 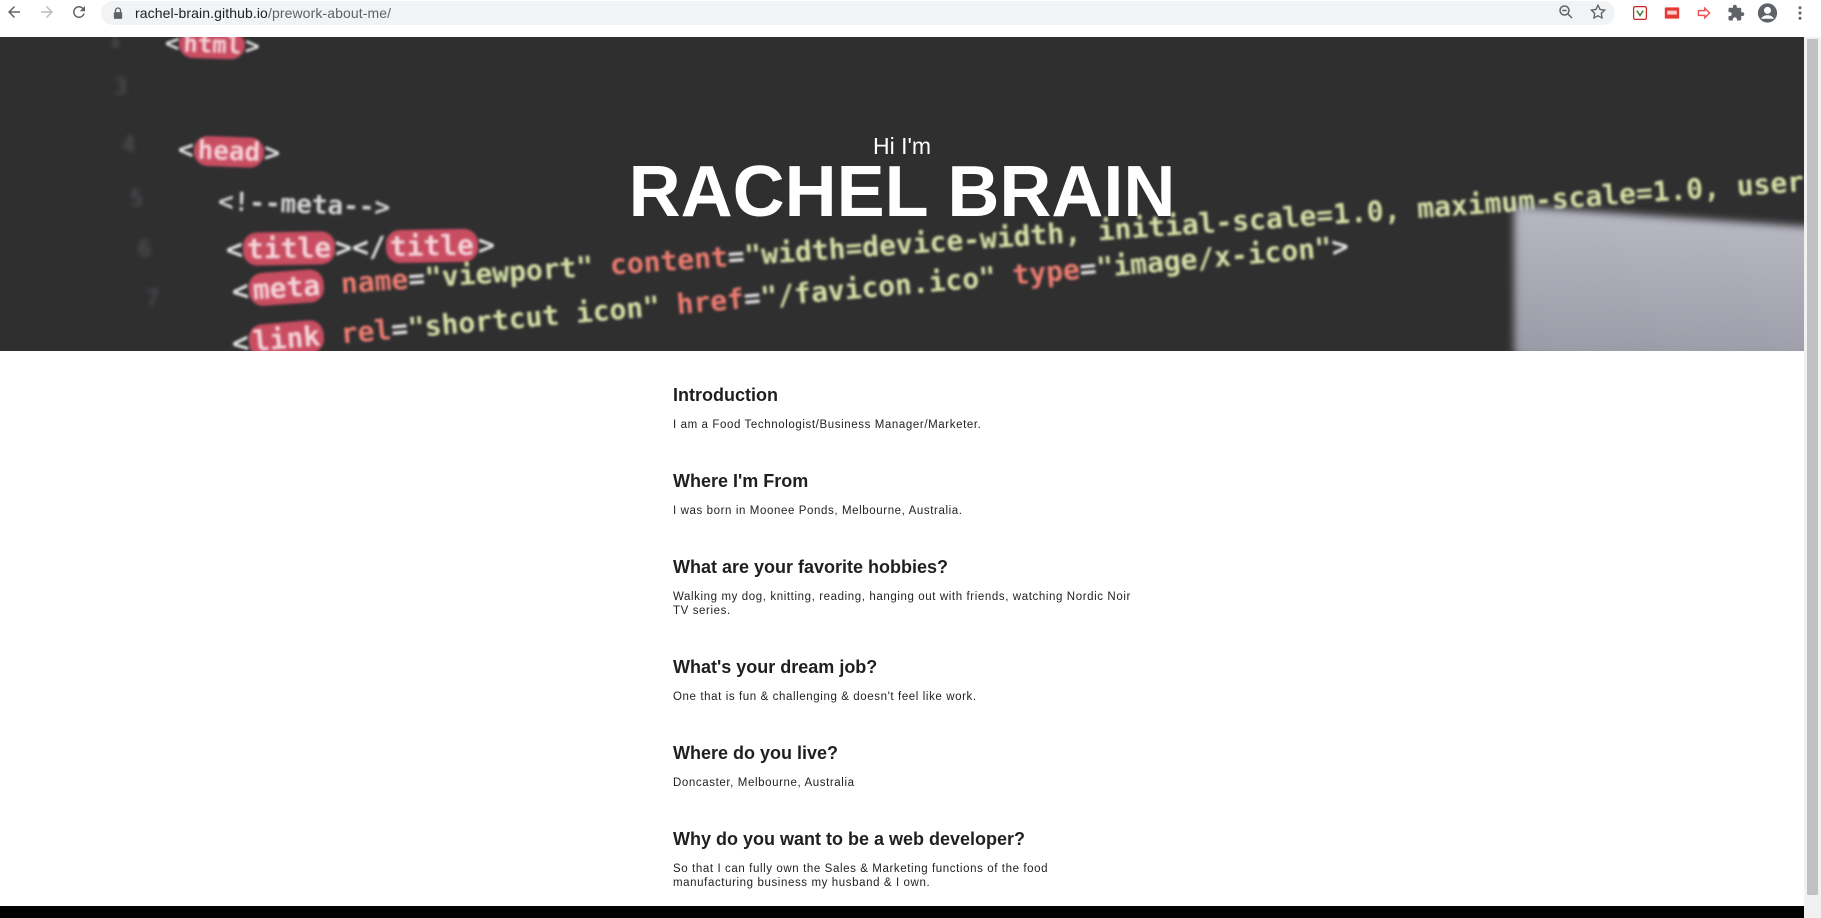 I want to click on address-bar: rachel-brain.github.io/prework-about-me/, so click(x=858, y=13).